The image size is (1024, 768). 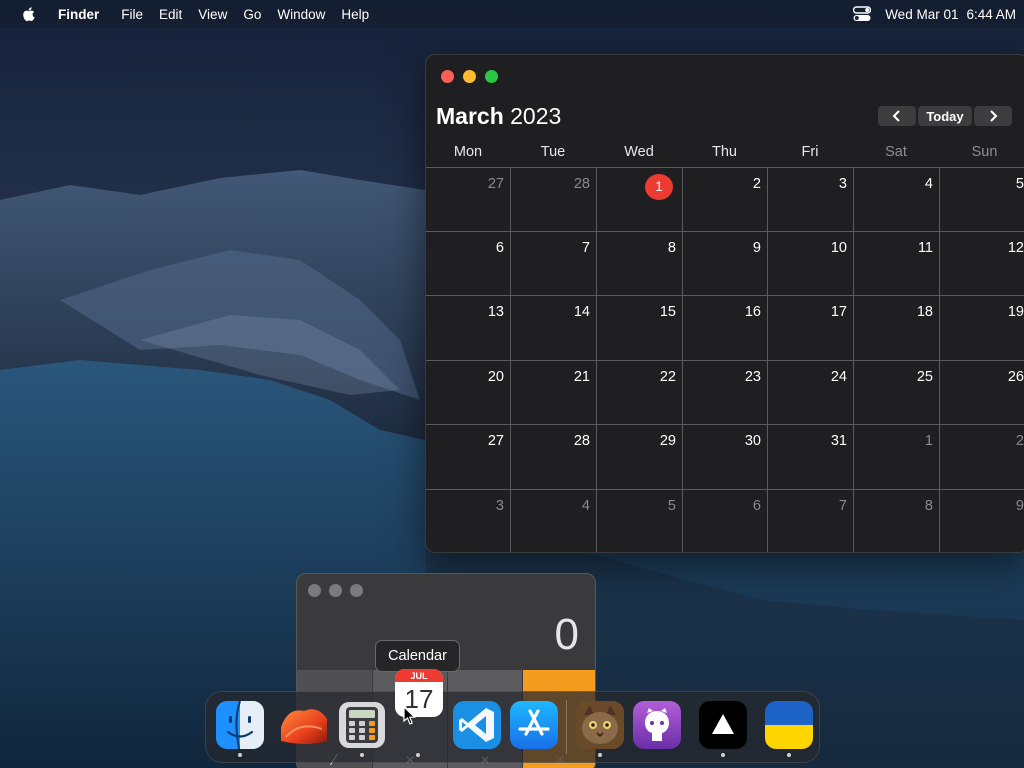 I want to click on dock-item-github, so click(x=657, y=725).